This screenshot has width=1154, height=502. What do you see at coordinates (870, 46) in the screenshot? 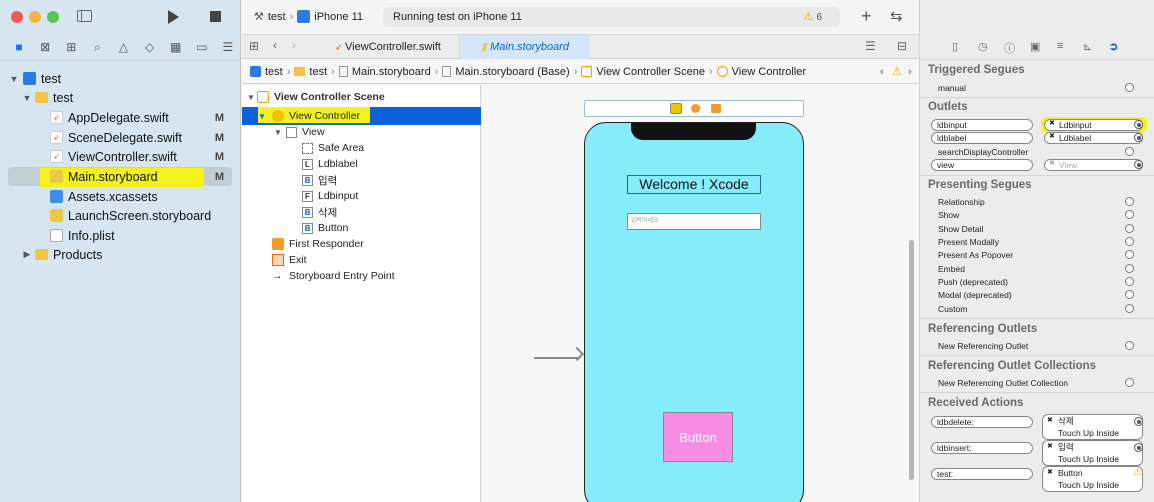
I see `editor-options-icon: ☰` at bounding box center [870, 46].